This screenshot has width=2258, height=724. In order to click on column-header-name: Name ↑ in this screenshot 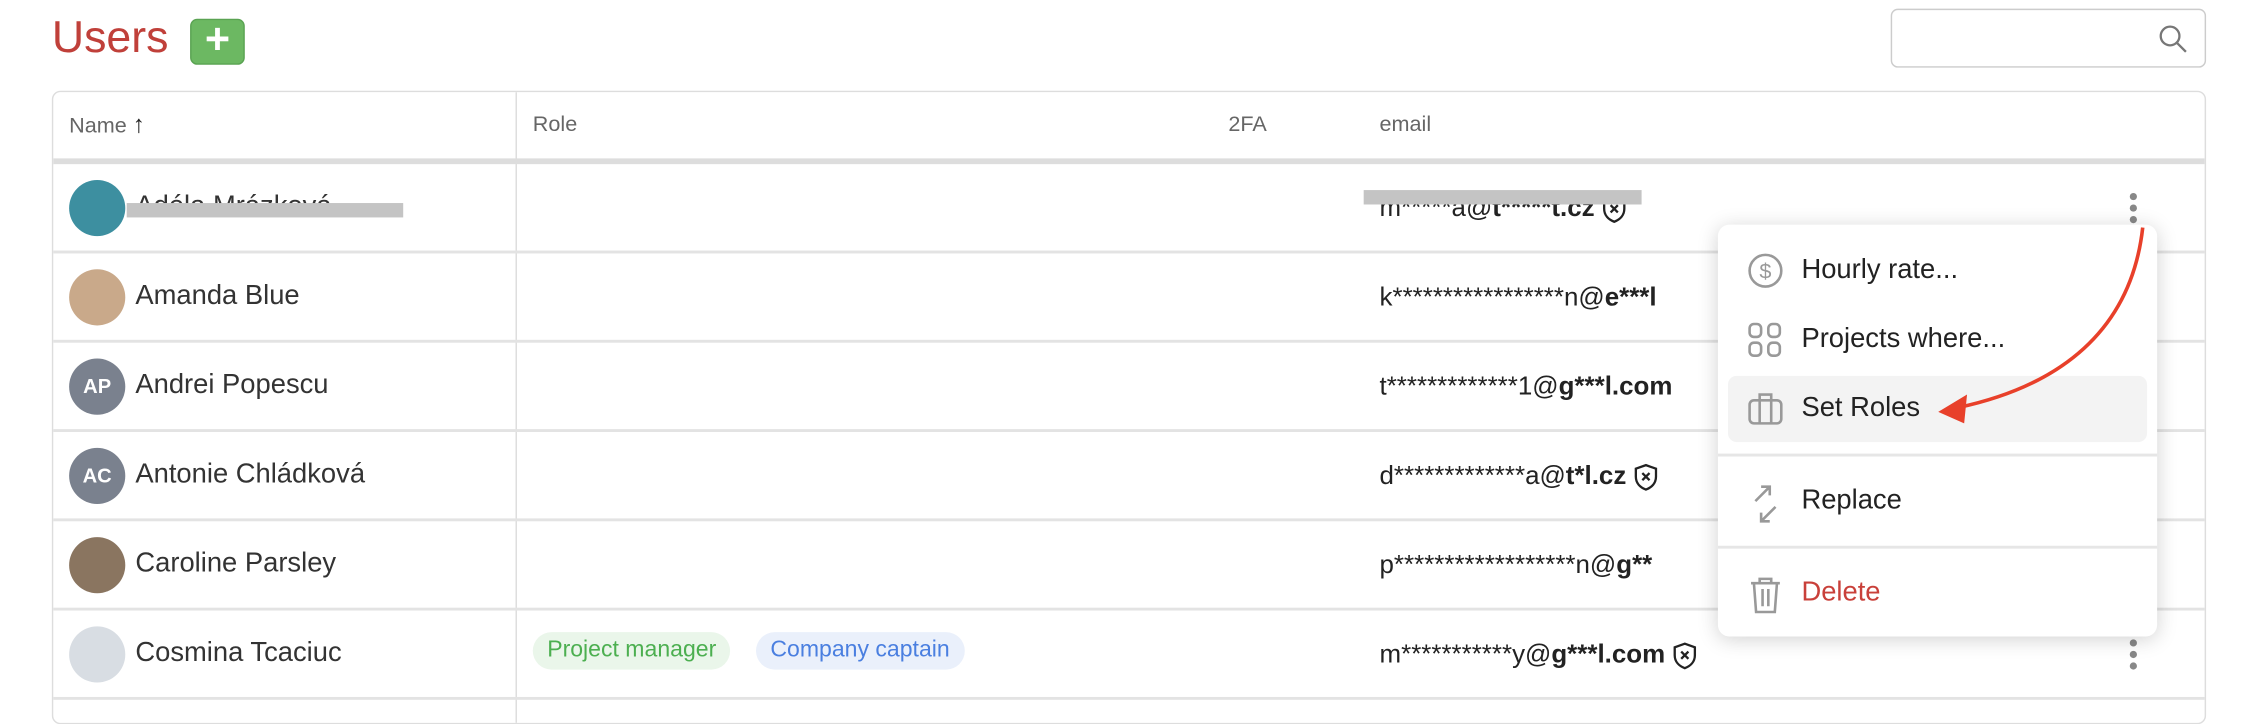, I will do `click(107, 126)`.